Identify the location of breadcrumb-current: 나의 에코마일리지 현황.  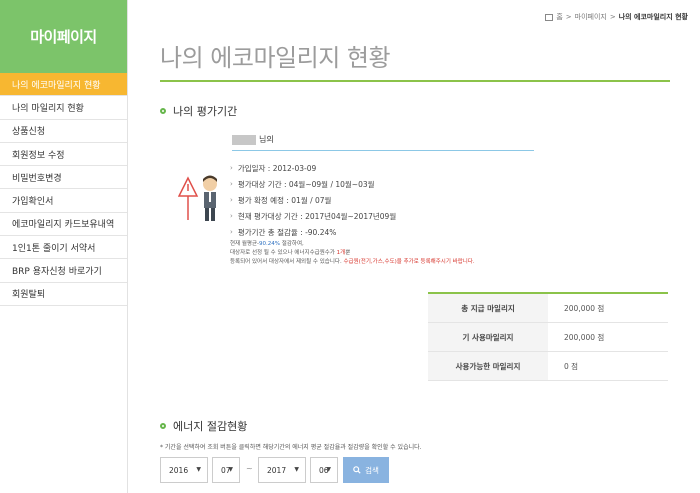
(653, 17).